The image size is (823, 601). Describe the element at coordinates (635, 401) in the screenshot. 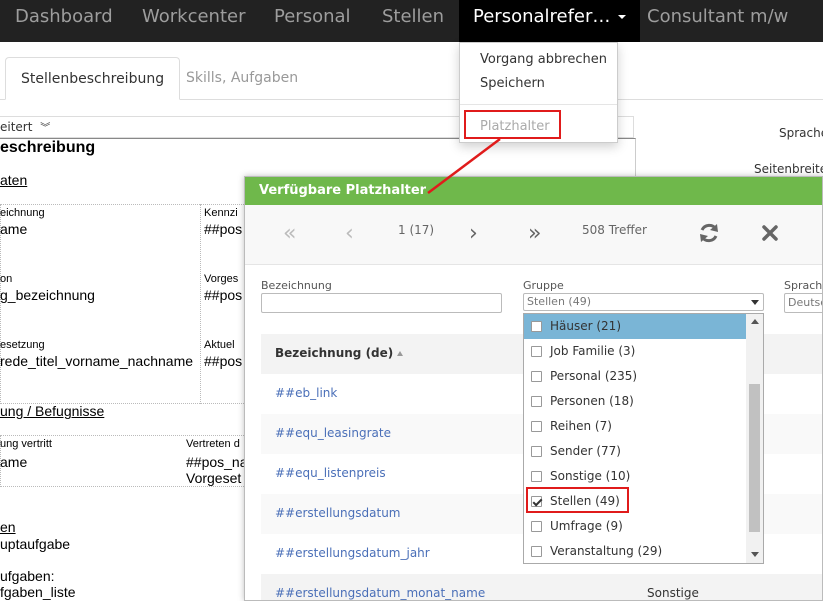

I see `option-personen: Personen (18)` at that location.